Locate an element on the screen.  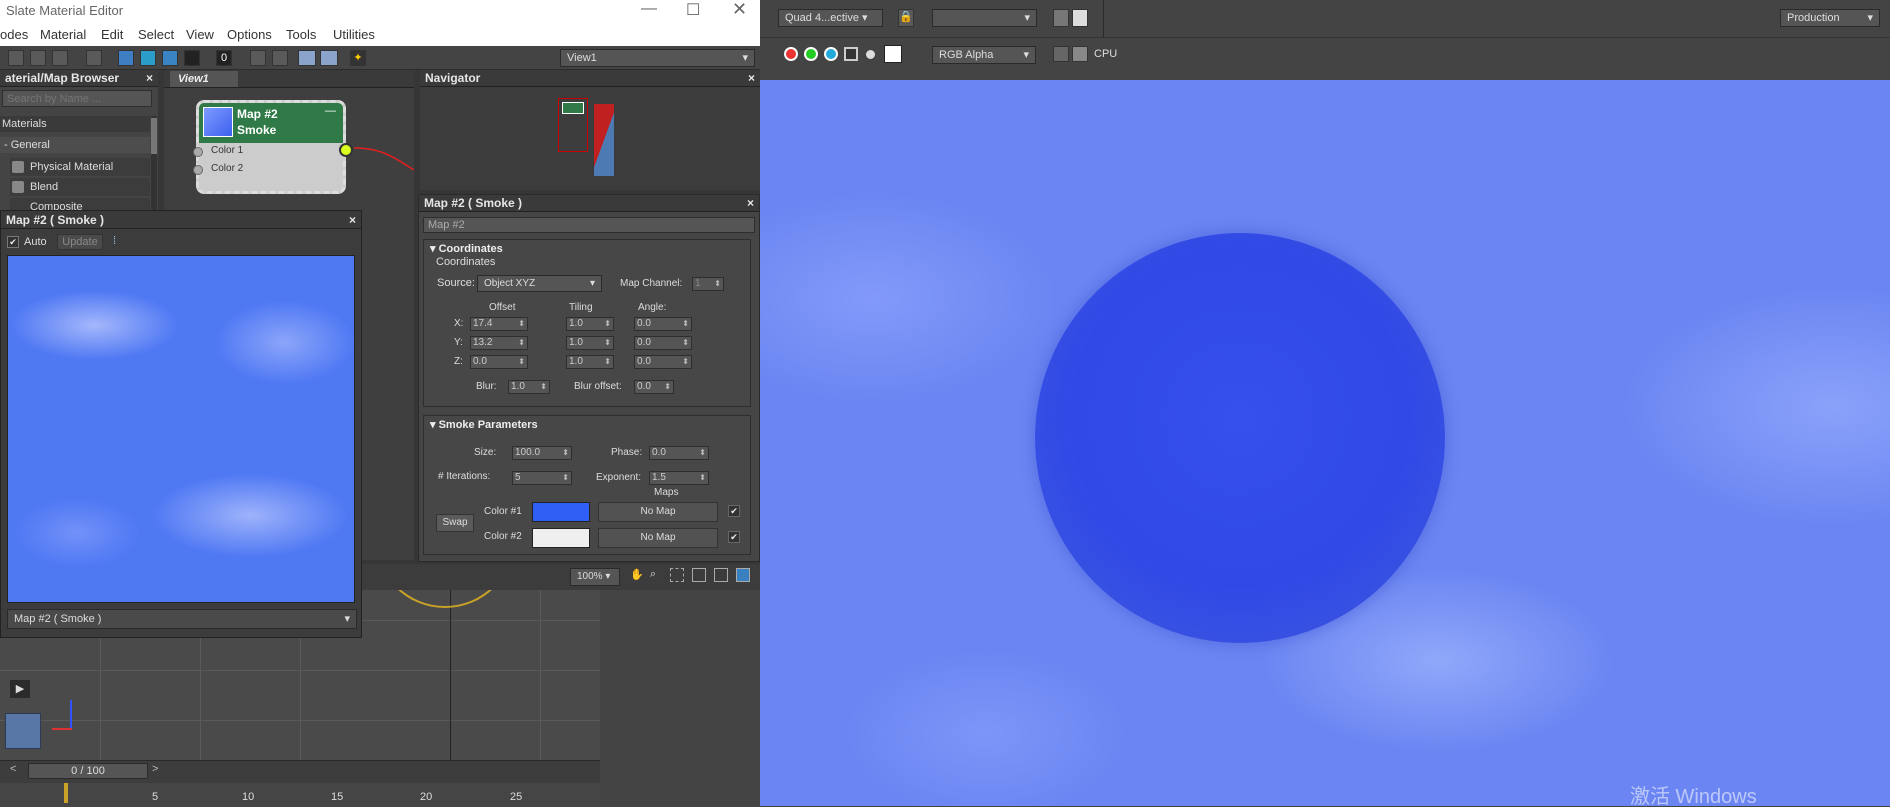
prev-frame-icon: < is located at coordinates (16, 771).